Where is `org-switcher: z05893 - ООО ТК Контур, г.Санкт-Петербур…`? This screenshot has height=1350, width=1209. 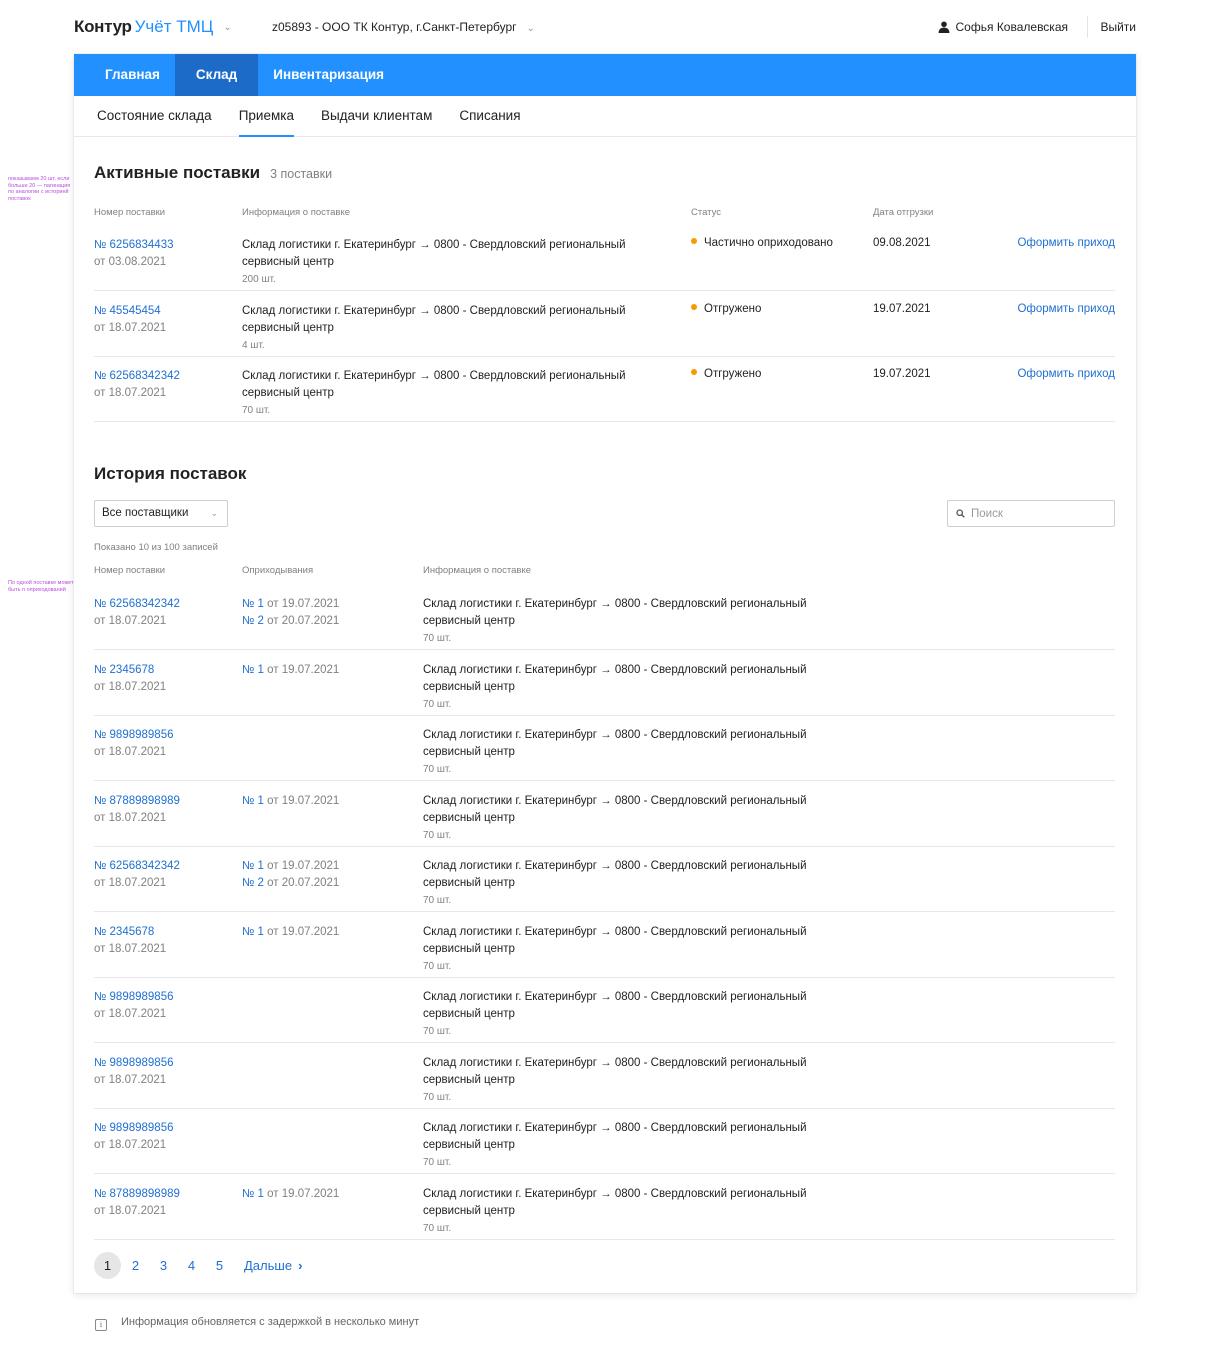
org-switcher: z05893 - ООО ТК Контур, г.Санкт-Петербур… is located at coordinates (403, 28).